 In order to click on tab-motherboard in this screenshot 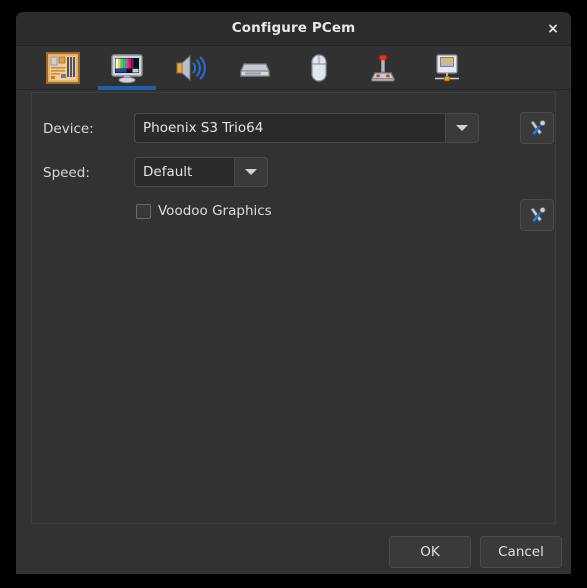, I will do `click(63, 68)`.